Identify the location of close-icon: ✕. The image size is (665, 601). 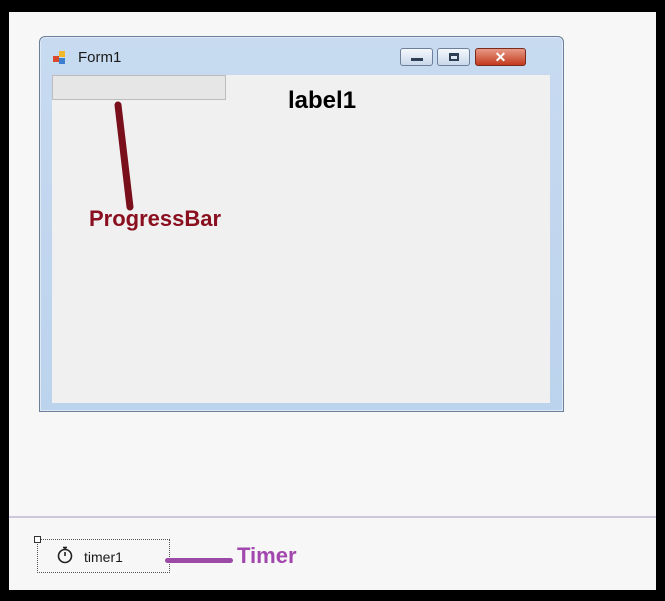
(500, 57).